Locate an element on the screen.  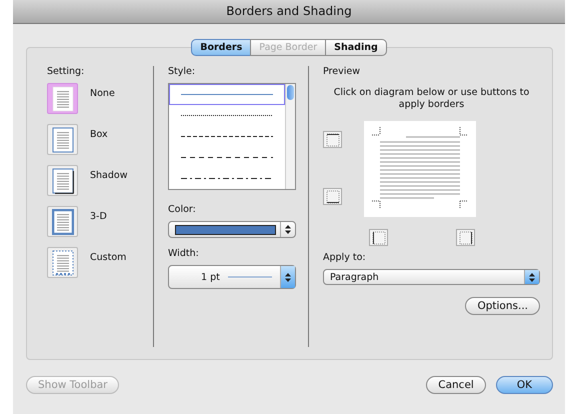
setting-label: Box is located at coordinates (99, 134).